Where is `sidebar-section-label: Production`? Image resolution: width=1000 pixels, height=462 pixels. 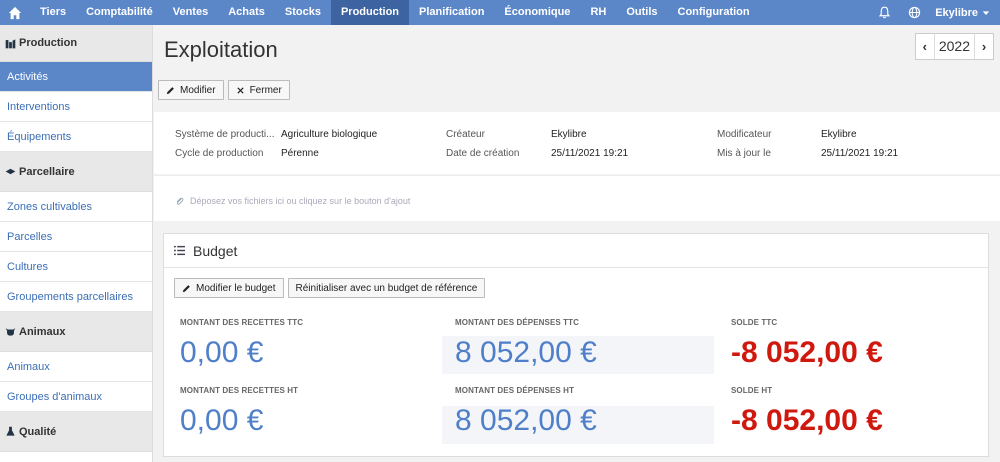
sidebar-section-label: Production is located at coordinates (48, 43).